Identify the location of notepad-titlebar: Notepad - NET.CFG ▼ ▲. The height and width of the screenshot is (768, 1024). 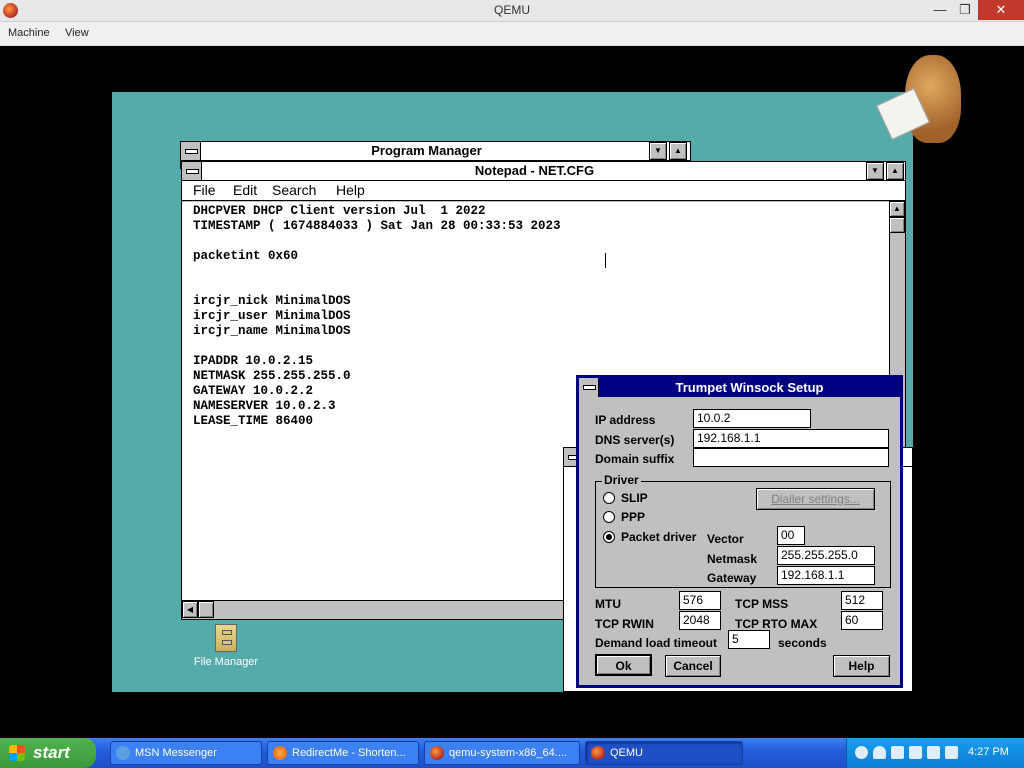
(543, 171).